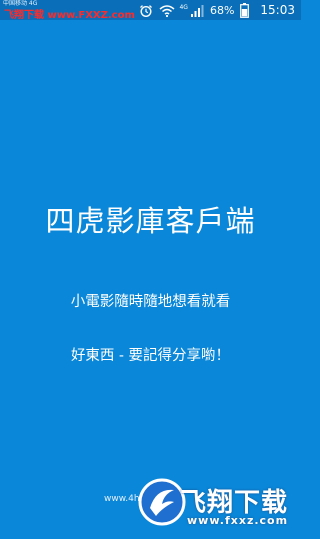 Image resolution: width=320 pixels, height=539 pixels. I want to click on watermark-url: www.fxxz.com, so click(238, 520).